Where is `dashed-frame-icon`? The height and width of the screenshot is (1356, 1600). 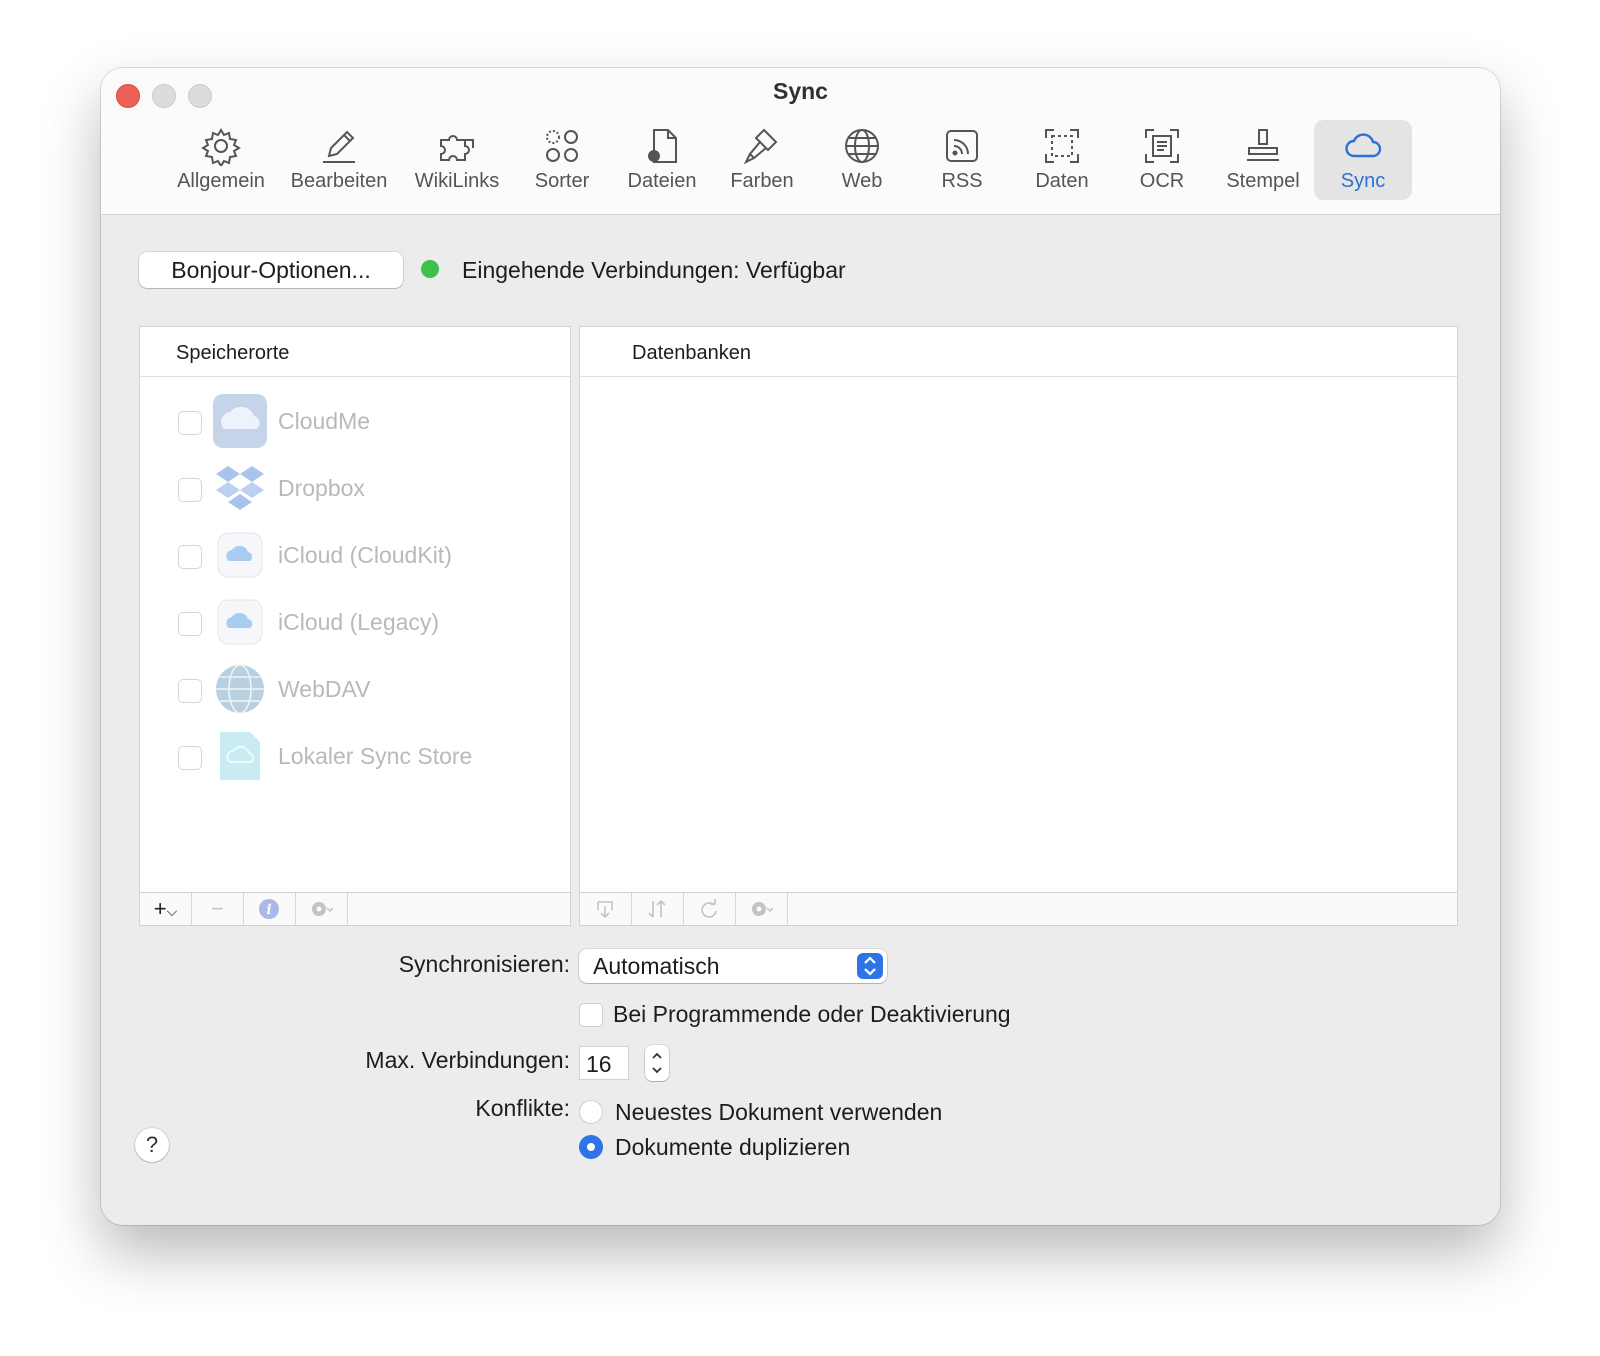
dashed-frame-icon is located at coordinates (1062, 146).